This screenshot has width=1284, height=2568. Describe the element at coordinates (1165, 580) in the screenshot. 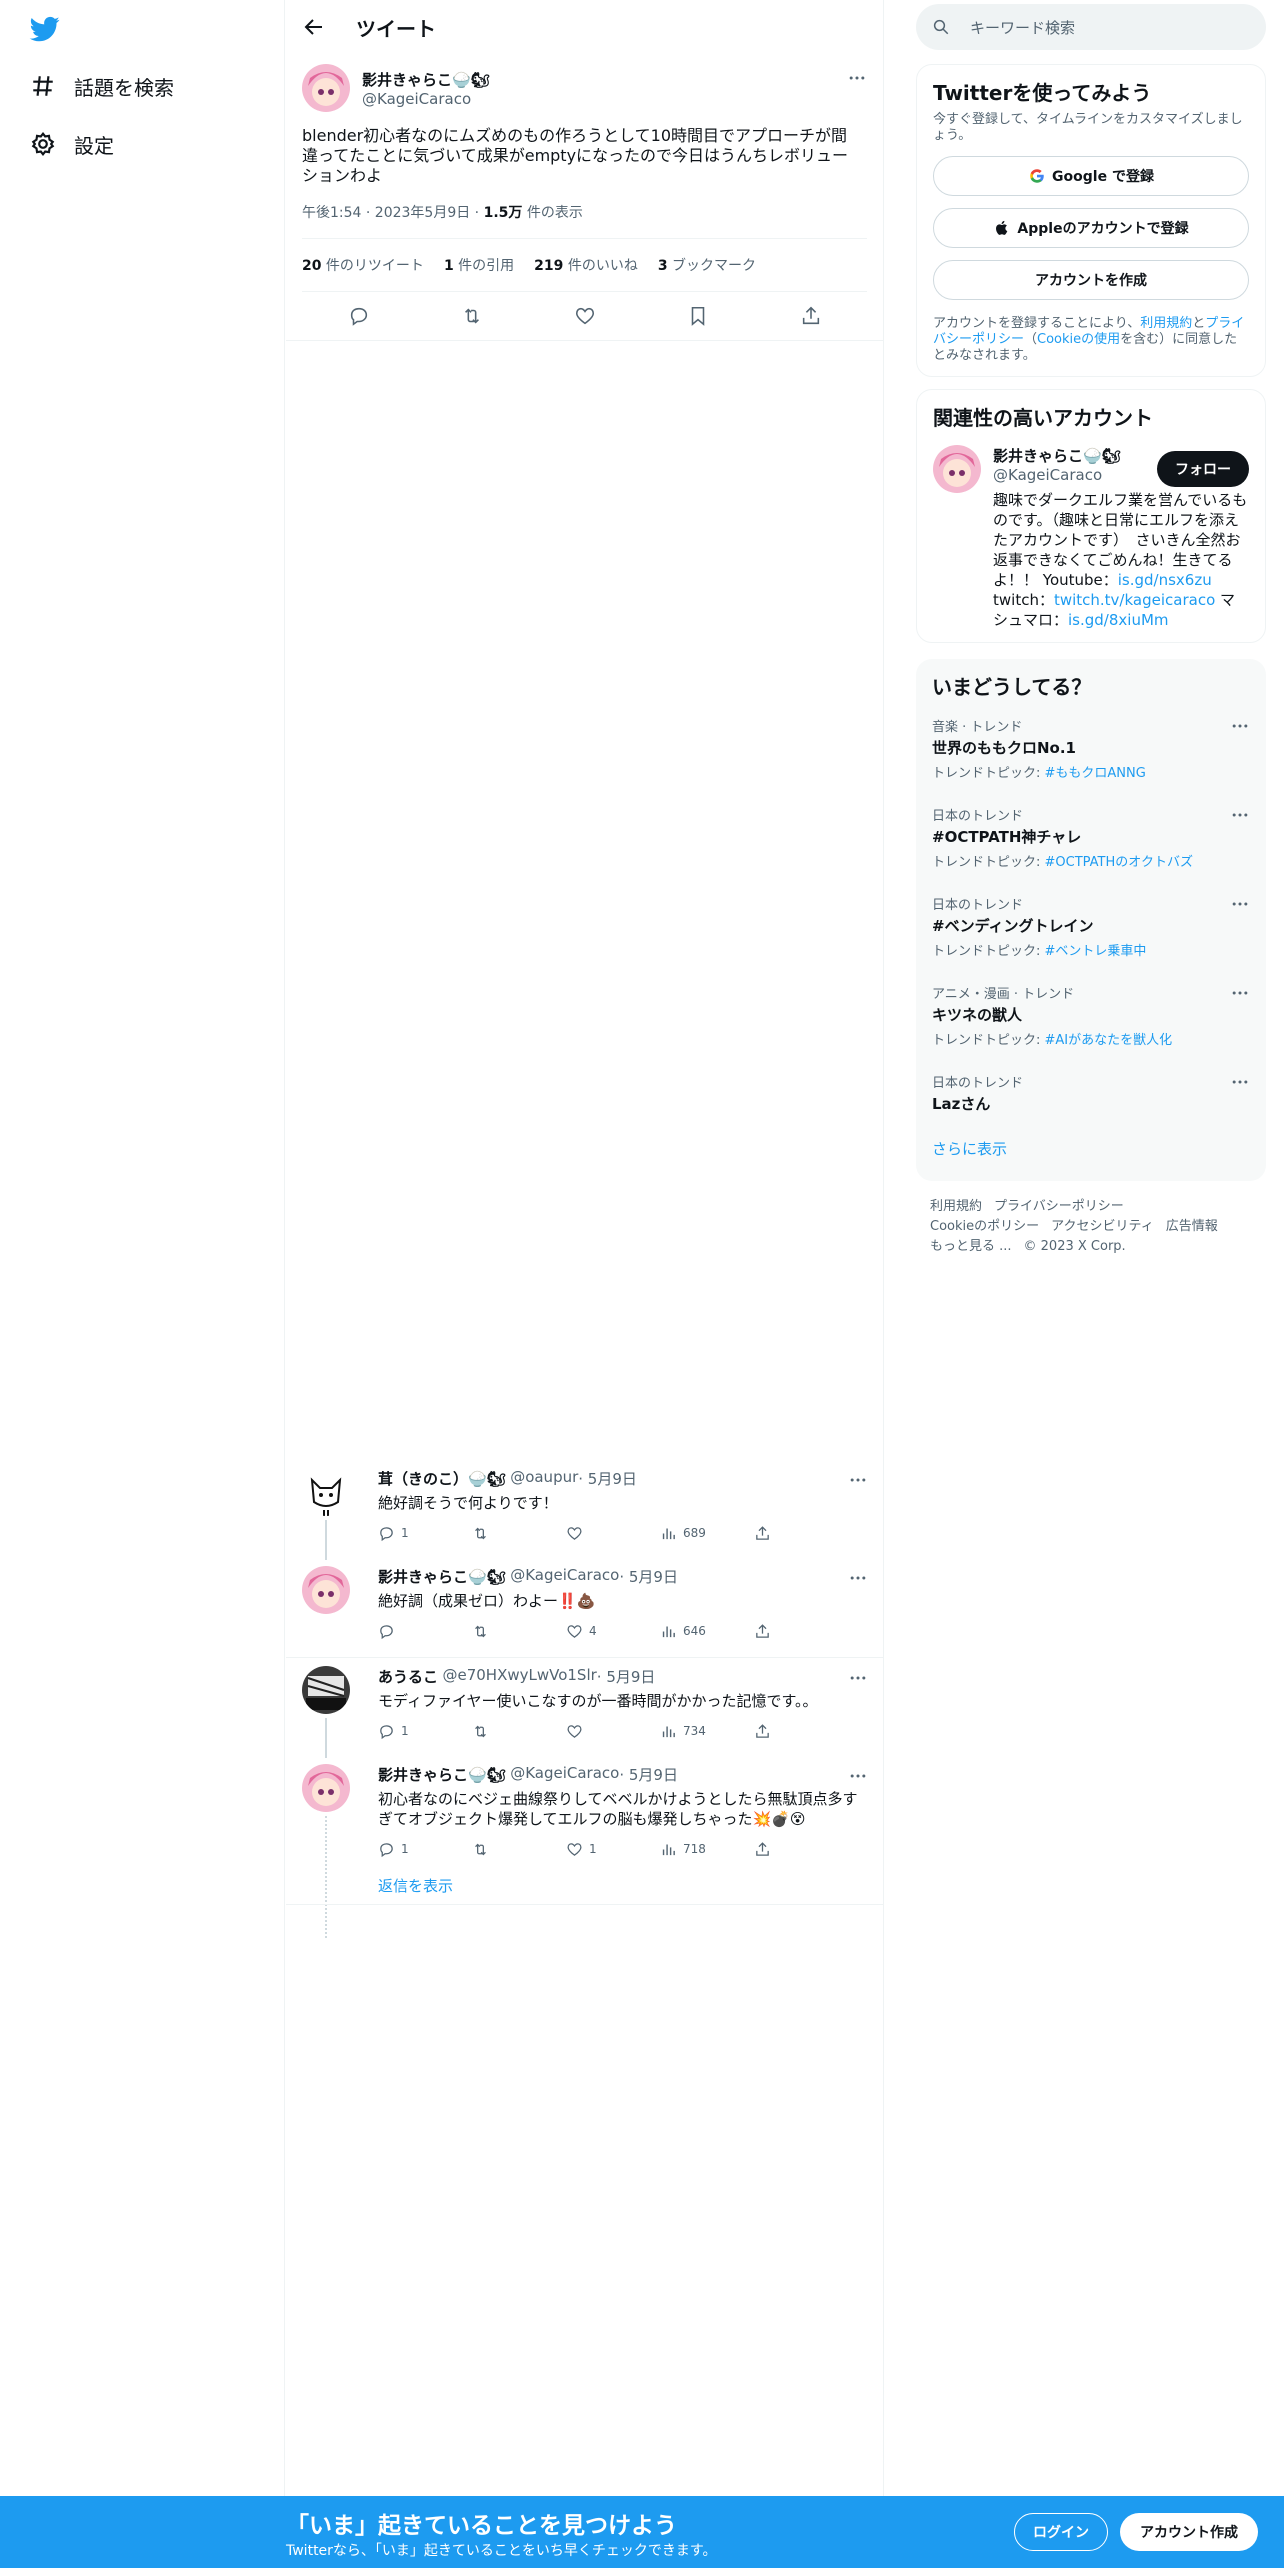

I see `bio-youtube-link: is.gd/nsx6zu` at that location.